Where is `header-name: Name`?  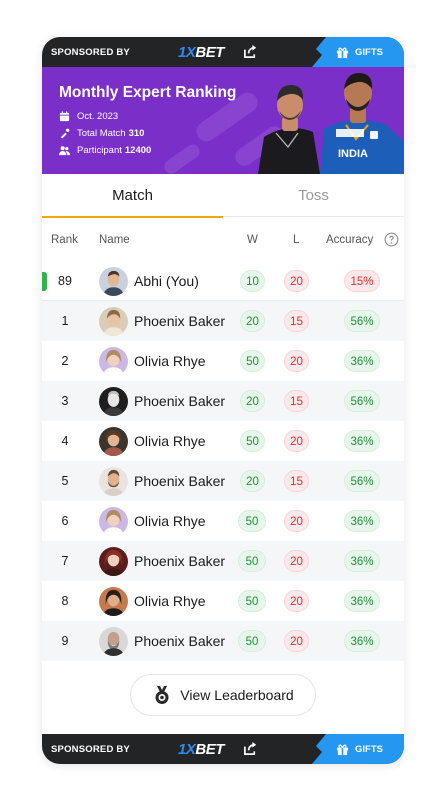
header-name: Name is located at coordinates (114, 240).